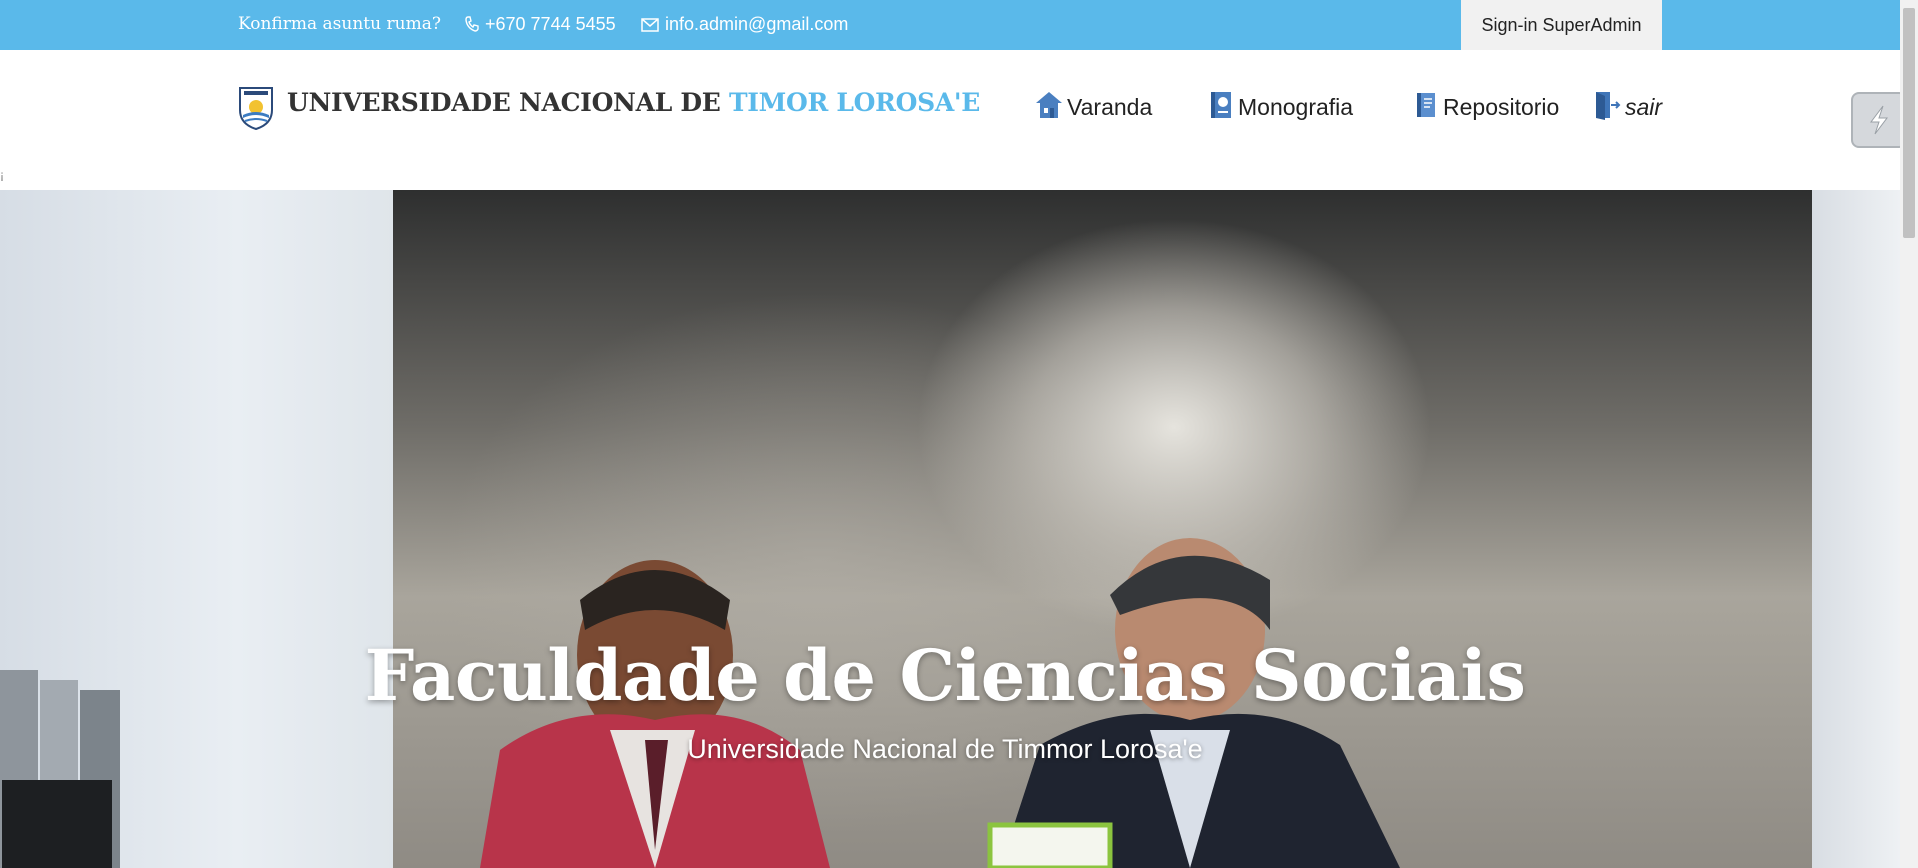 The width and height of the screenshot is (1918, 868). I want to click on university-name: UNIVERSIDADE NACIONAL DE TIMOR LOROSA'E, so click(633, 102).